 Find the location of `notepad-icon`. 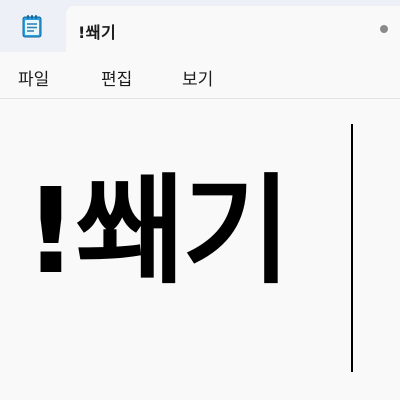

notepad-icon is located at coordinates (32, 26).